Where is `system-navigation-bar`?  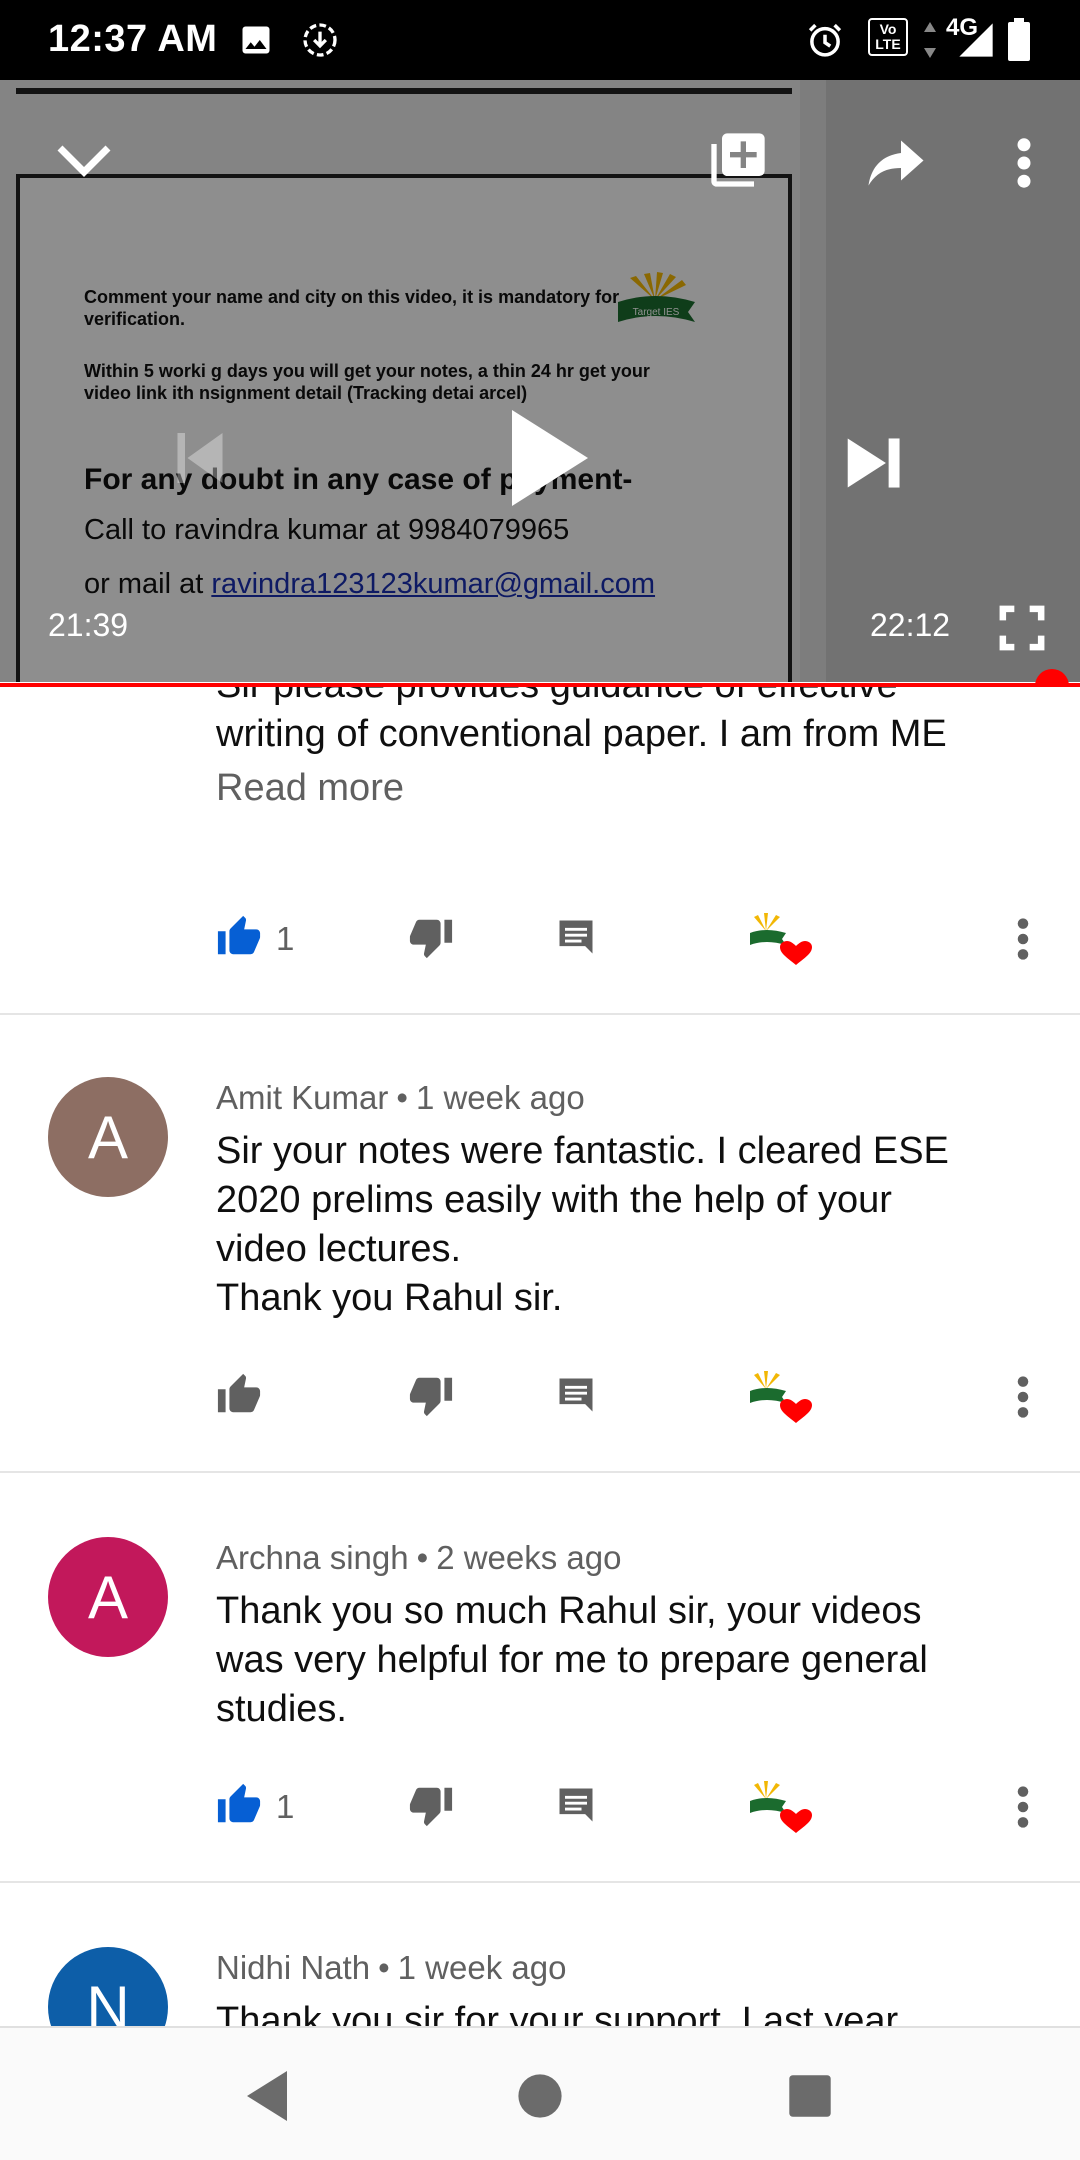 system-navigation-bar is located at coordinates (540, 2093).